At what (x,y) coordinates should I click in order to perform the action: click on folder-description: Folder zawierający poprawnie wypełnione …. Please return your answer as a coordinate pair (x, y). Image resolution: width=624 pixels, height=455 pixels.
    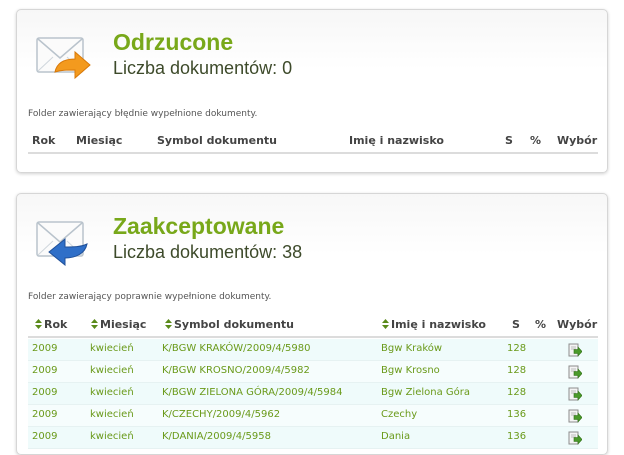
    Looking at the image, I should click on (150, 297).